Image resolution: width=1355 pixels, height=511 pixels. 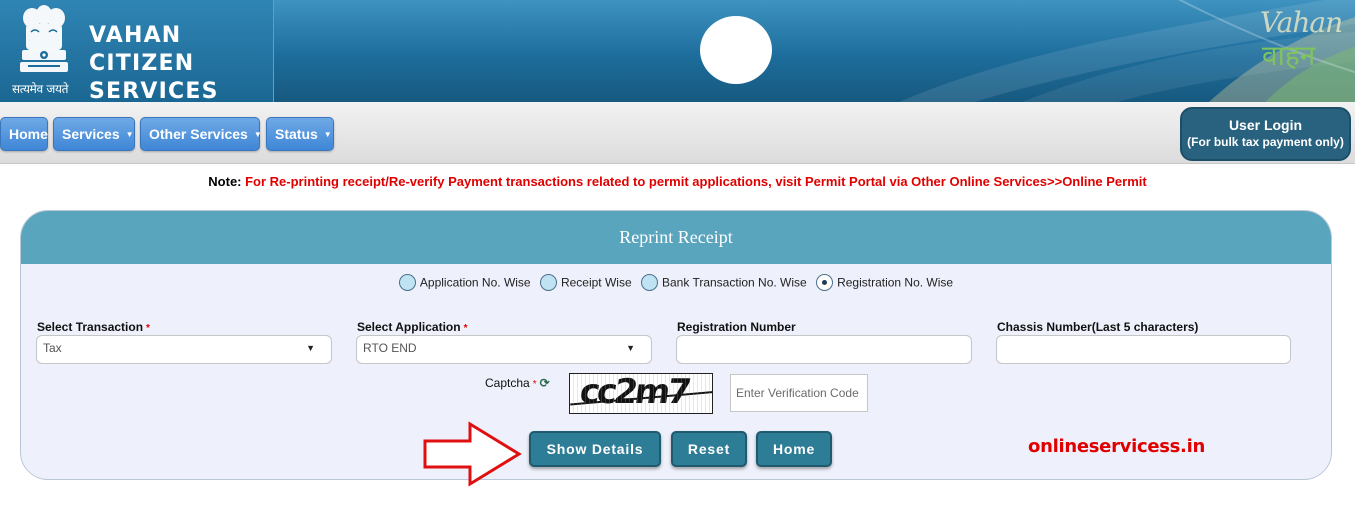 What do you see at coordinates (198, 134) in the screenshot?
I see `nav-other-services-label: Other Services` at bounding box center [198, 134].